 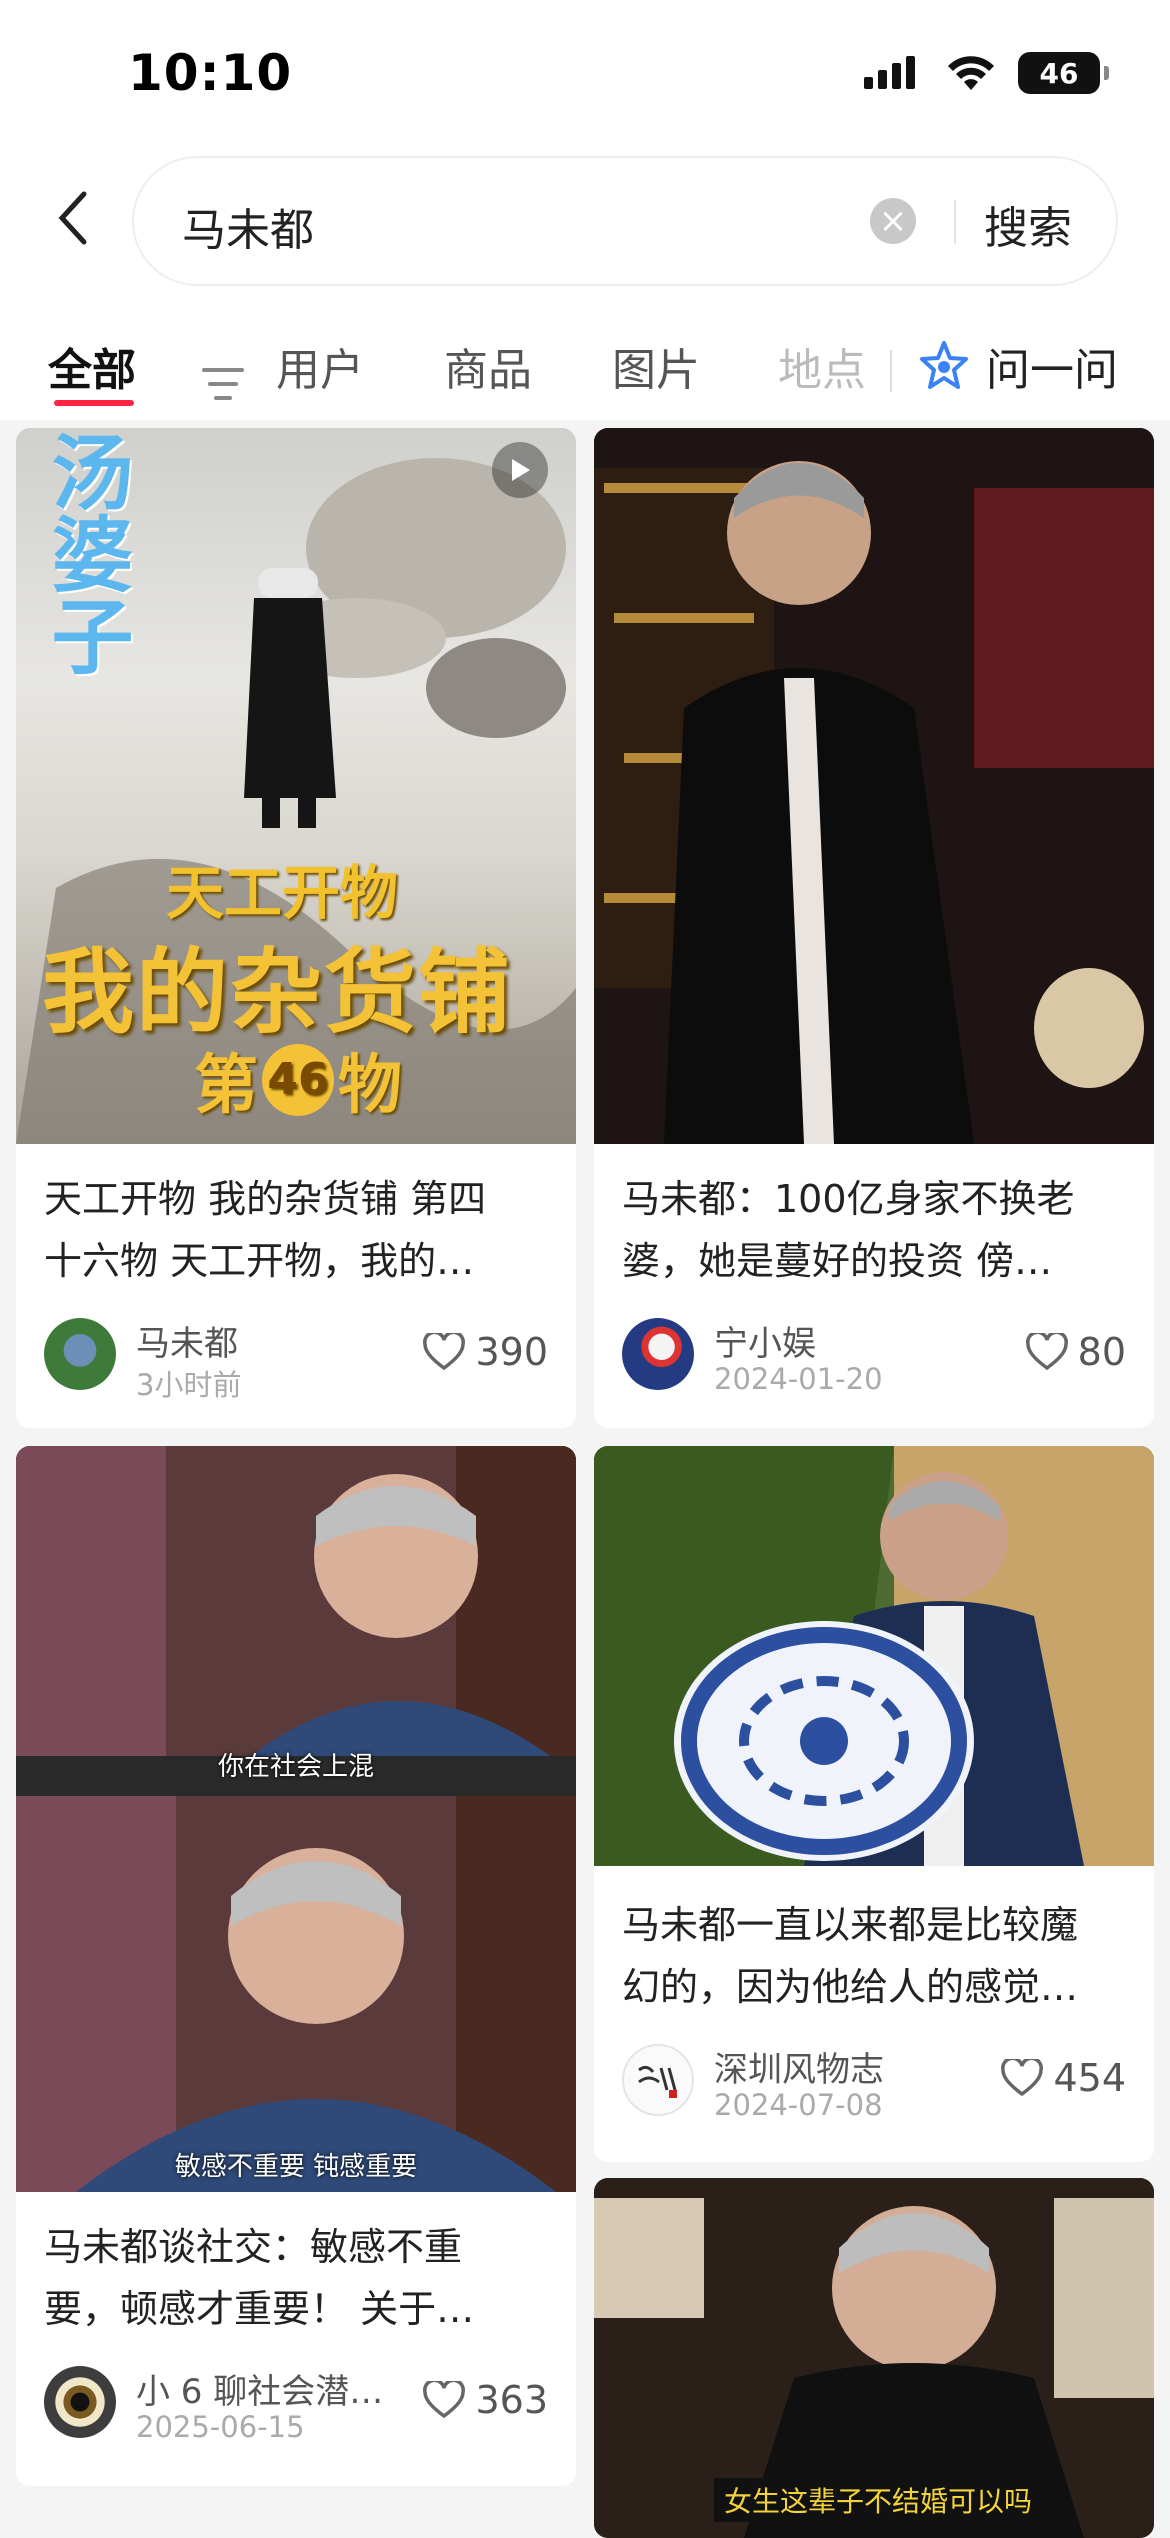 I want to click on note-meta: 小 6 聊社会潜… 2025-06-15 363, so click(x=296, y=2406).